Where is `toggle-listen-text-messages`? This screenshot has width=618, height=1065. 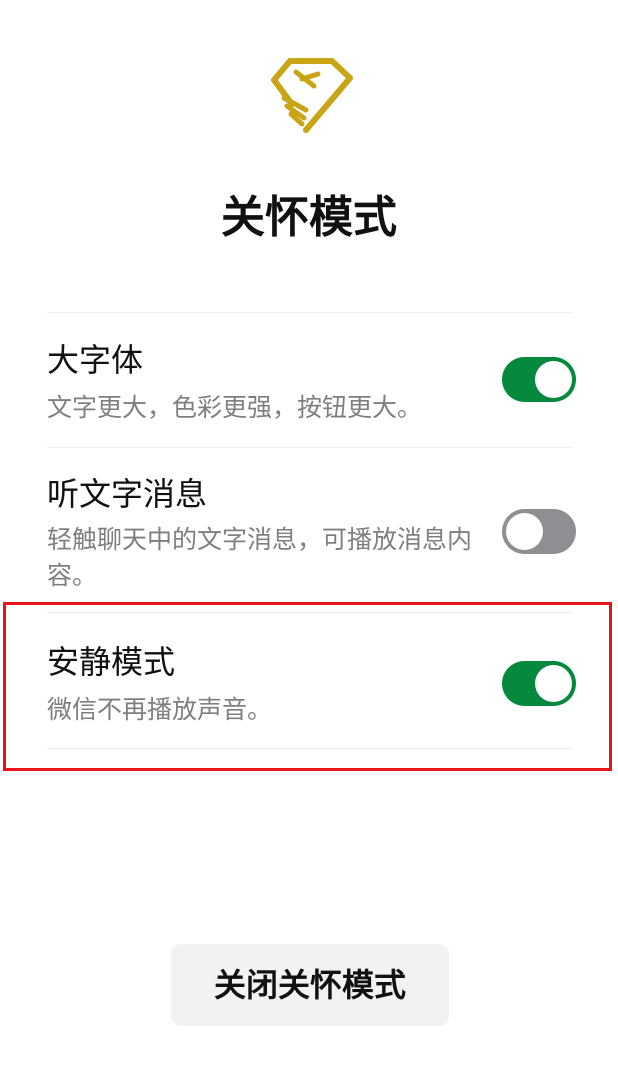 toggle-listen-text-messages is located at coordinates (539, 531).